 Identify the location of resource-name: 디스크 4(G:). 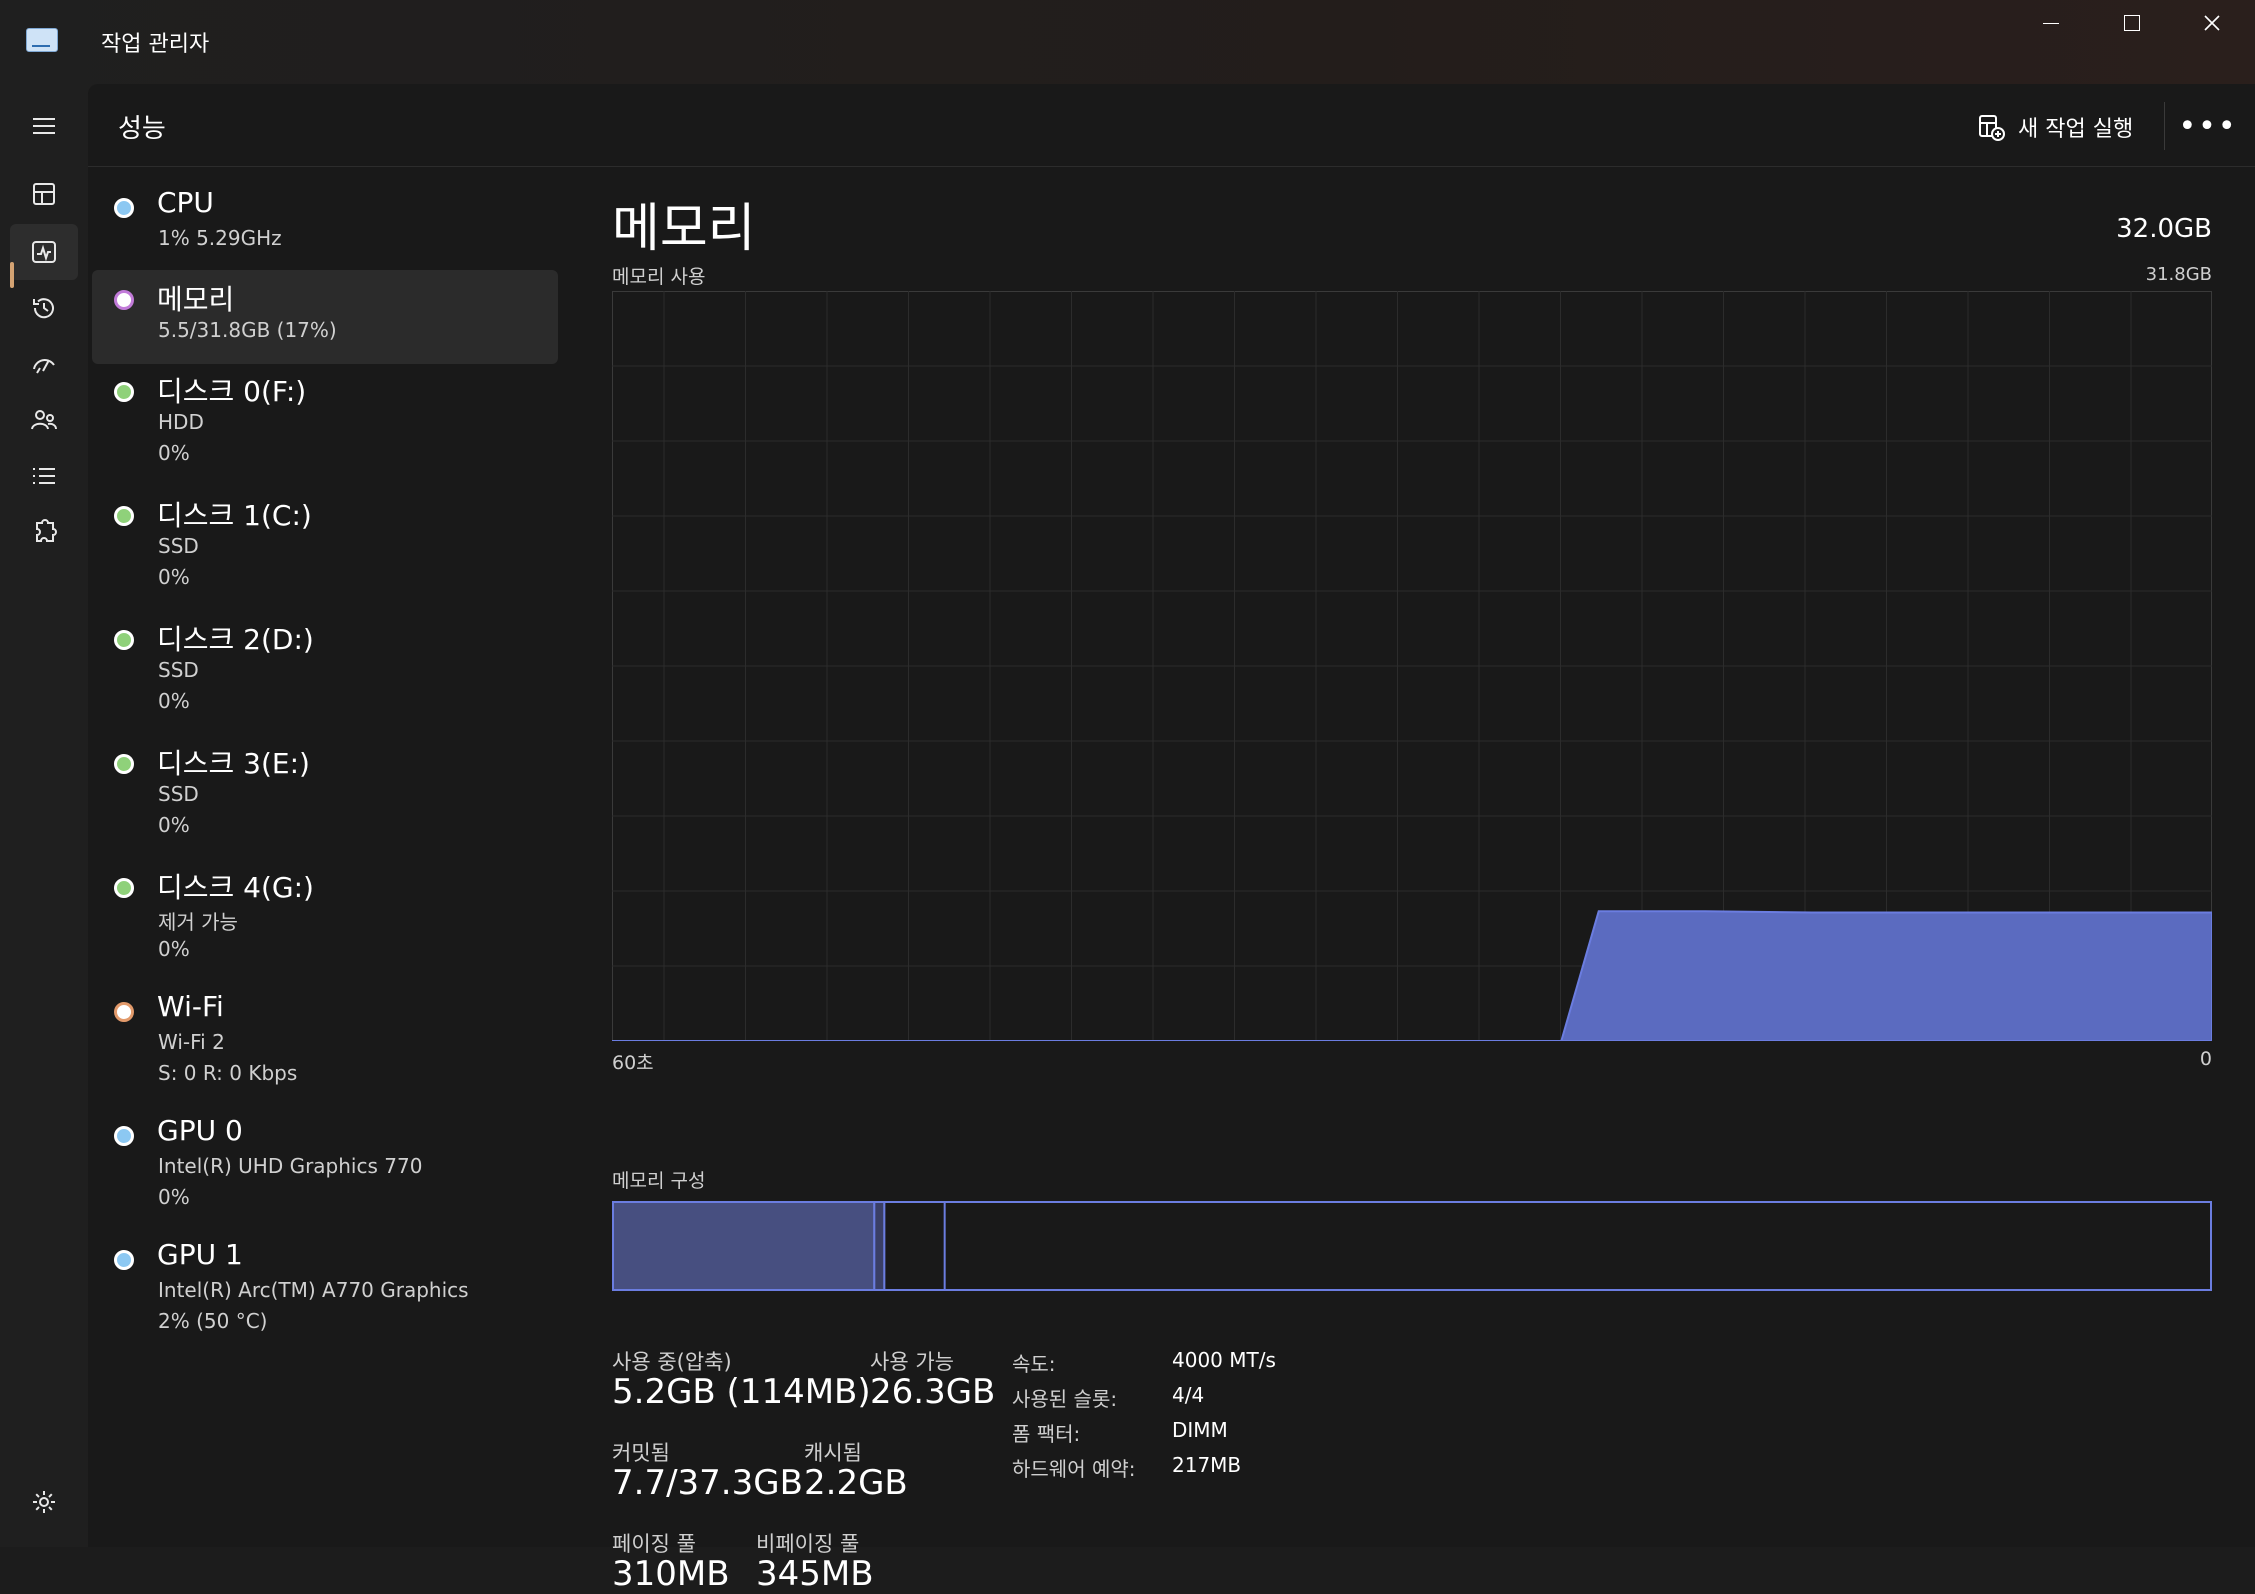
(235, 887).